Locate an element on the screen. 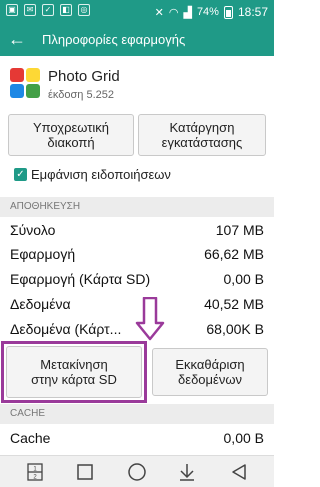 The width and height of the screenshot is (320, 487). back-button is located at coordinates (239, 472).